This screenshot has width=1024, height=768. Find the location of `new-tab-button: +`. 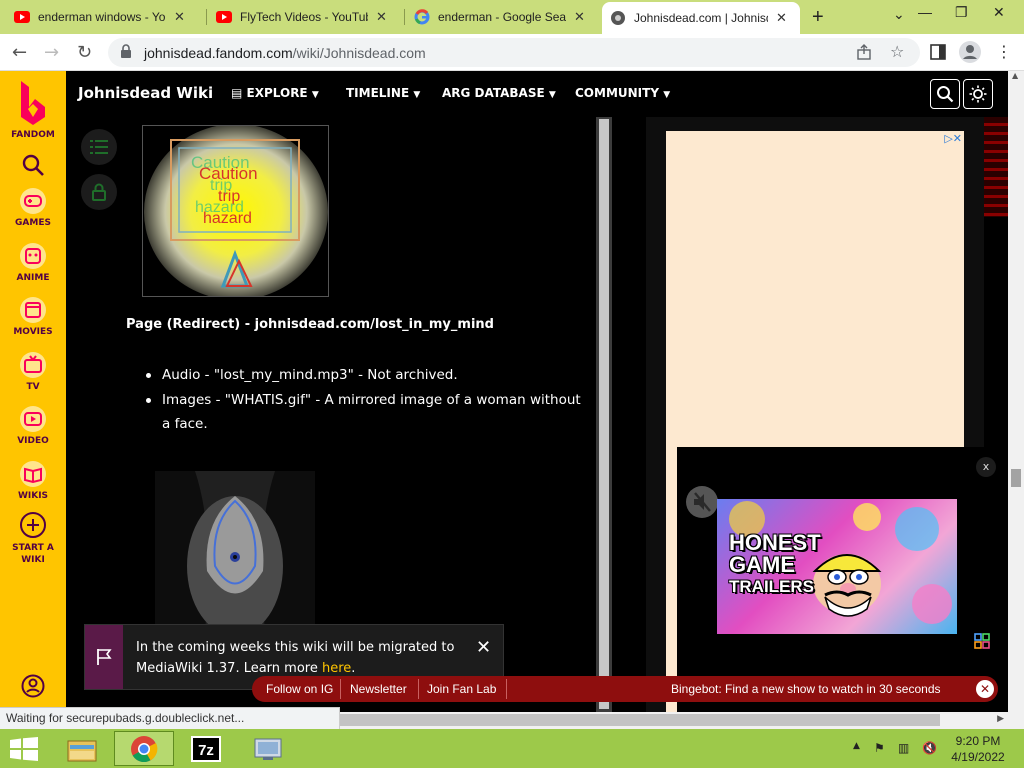

new-tab-button: + is located at coordinates (818, 17).